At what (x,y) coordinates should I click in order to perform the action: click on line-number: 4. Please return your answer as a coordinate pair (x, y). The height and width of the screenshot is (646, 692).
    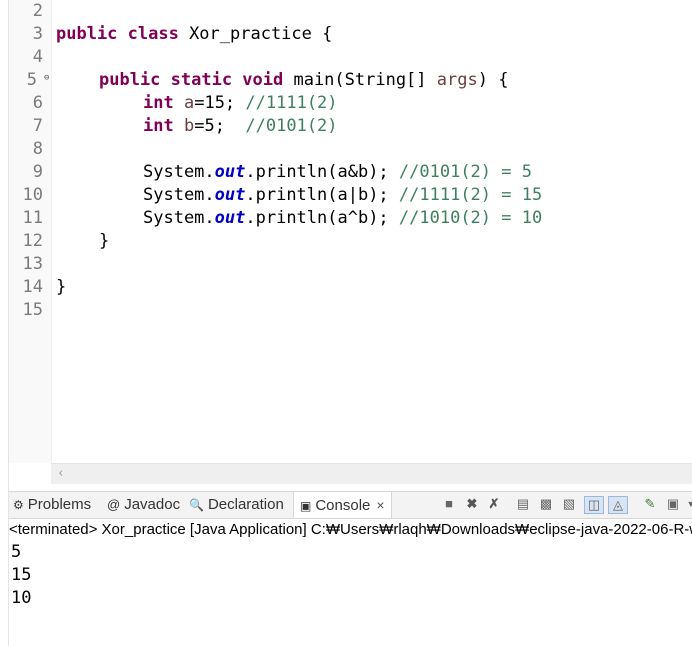
    Looking at the image, I should click on (37, 57).